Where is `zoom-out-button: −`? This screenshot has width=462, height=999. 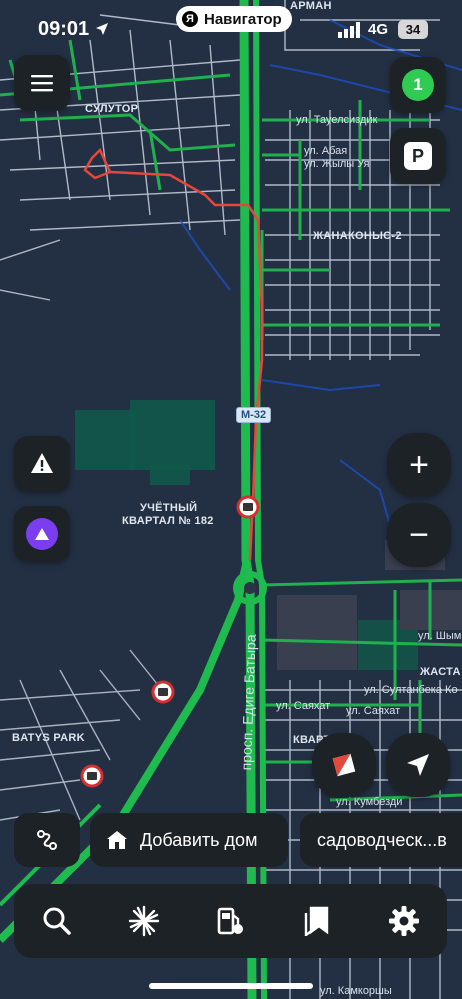
zoom-out-button: − is located at coordinates (419, 535).